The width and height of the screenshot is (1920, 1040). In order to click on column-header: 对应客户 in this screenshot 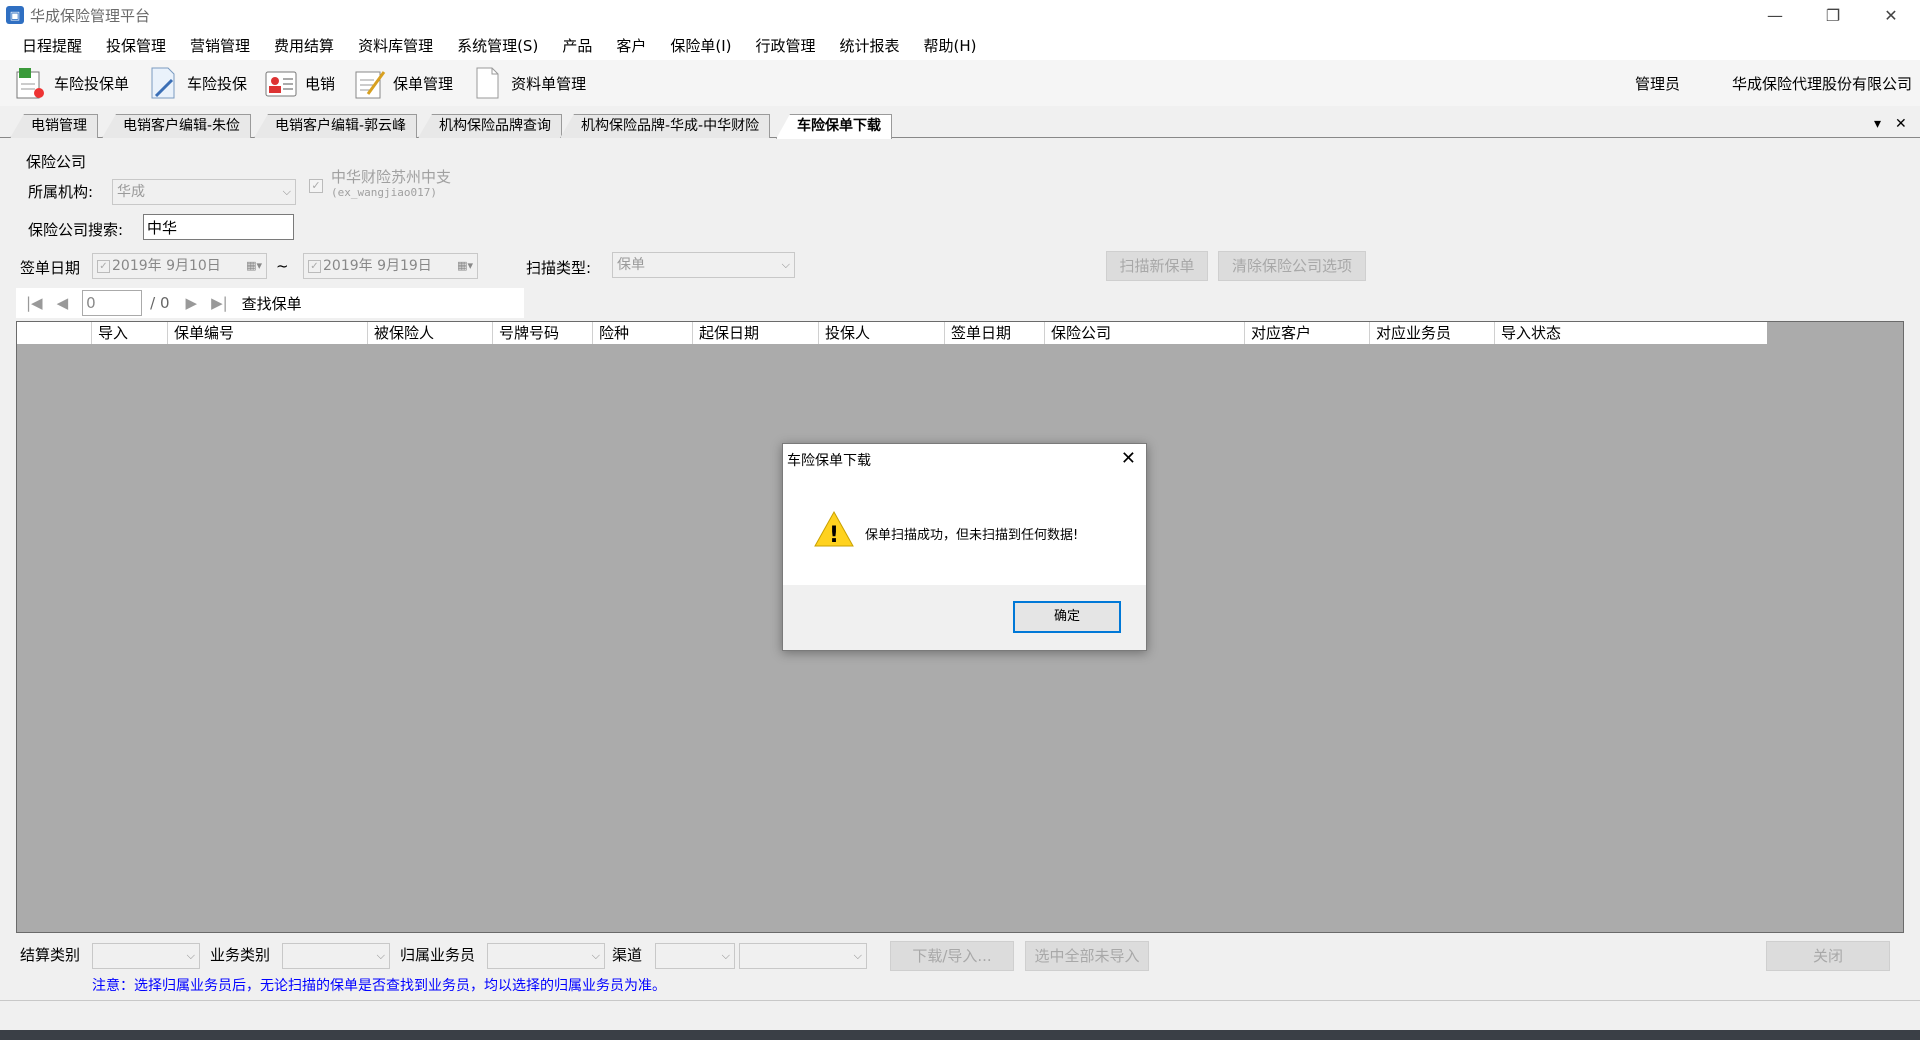, I will do `click(1307, 333)`.